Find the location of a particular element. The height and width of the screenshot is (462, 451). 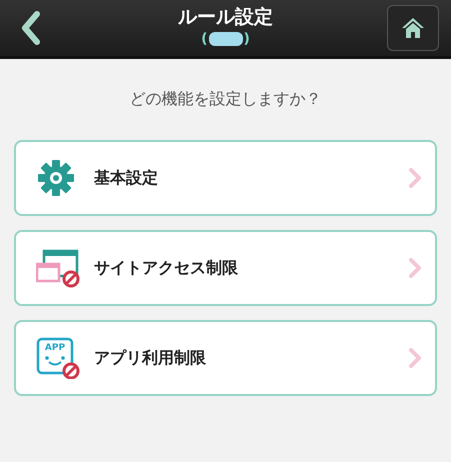

back-icon is located at coordinates (31, 28).